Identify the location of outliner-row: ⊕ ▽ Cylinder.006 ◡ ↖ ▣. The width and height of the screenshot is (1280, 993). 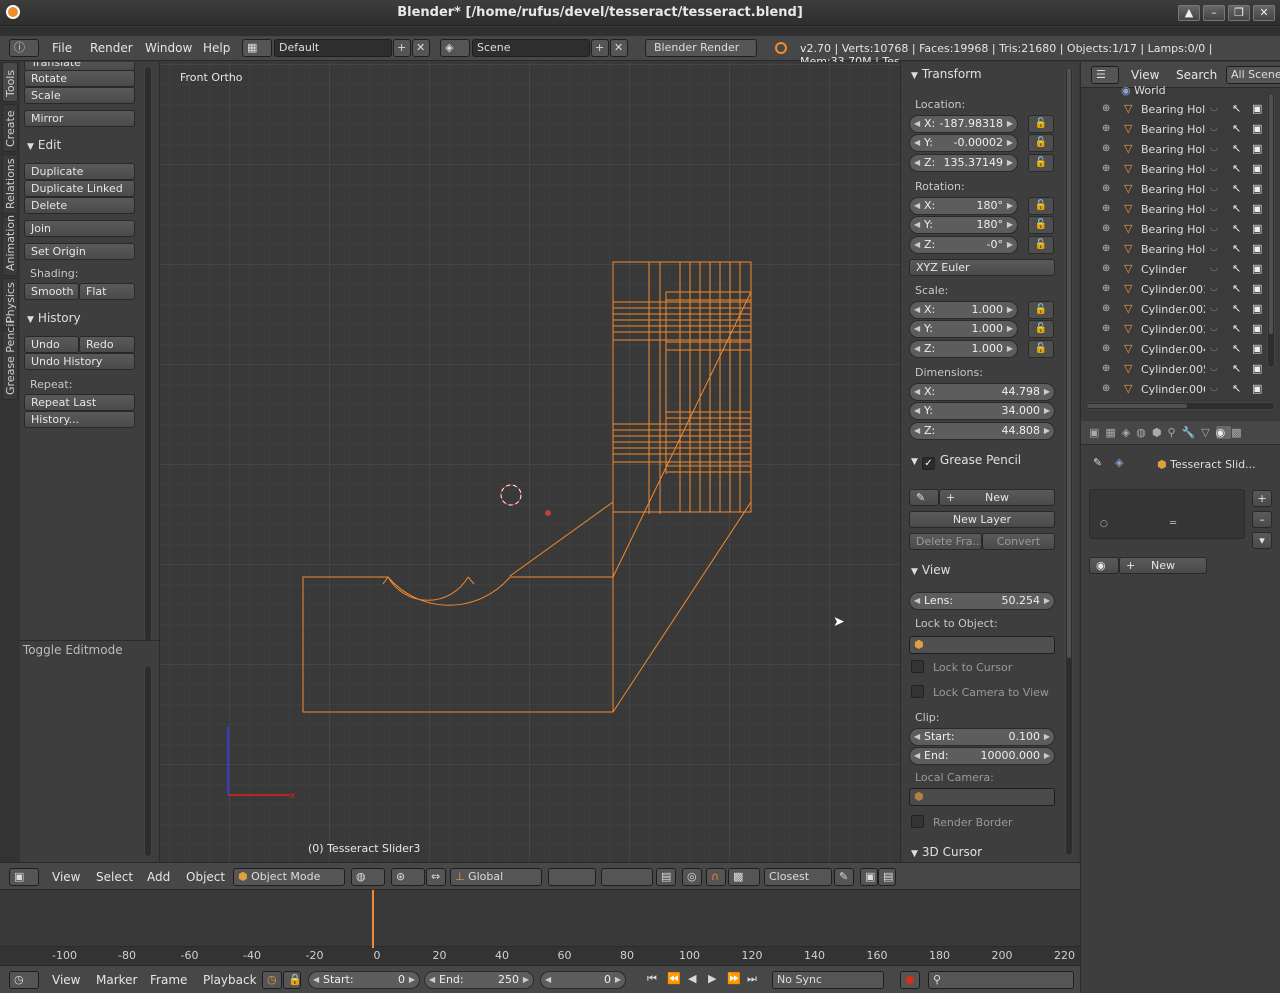
(1182, 390).